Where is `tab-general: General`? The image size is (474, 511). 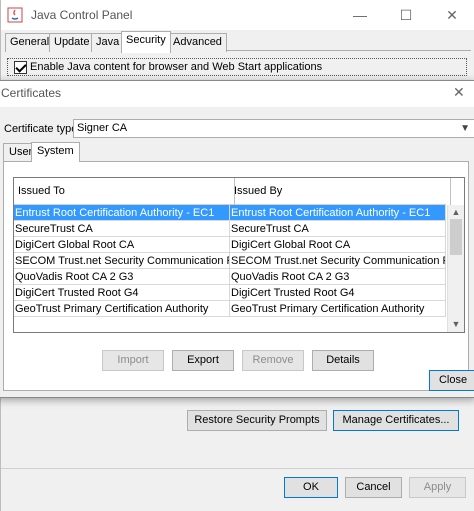 tab-general: General is located at coordinates (30, 42).